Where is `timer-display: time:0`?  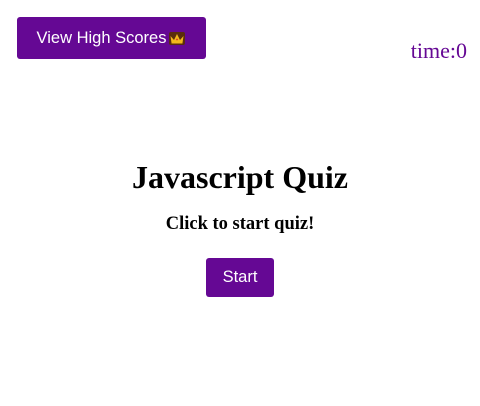
timer-display: time:0 is located at coordinates (438, 50).